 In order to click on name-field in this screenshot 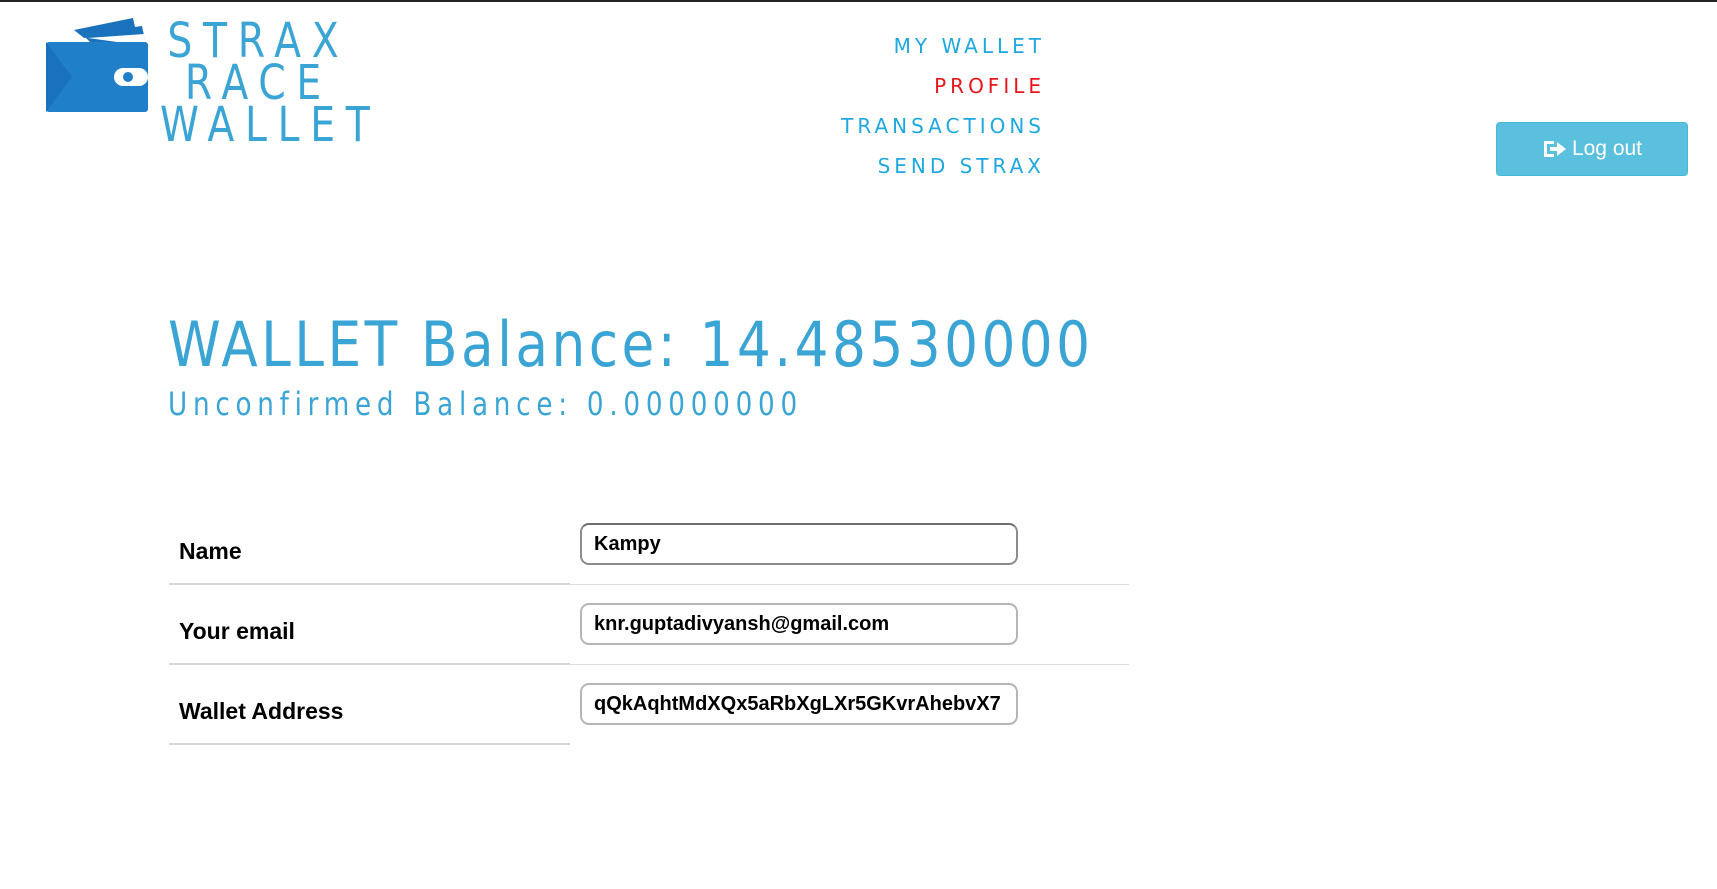, I will do `click(799, 544)`.